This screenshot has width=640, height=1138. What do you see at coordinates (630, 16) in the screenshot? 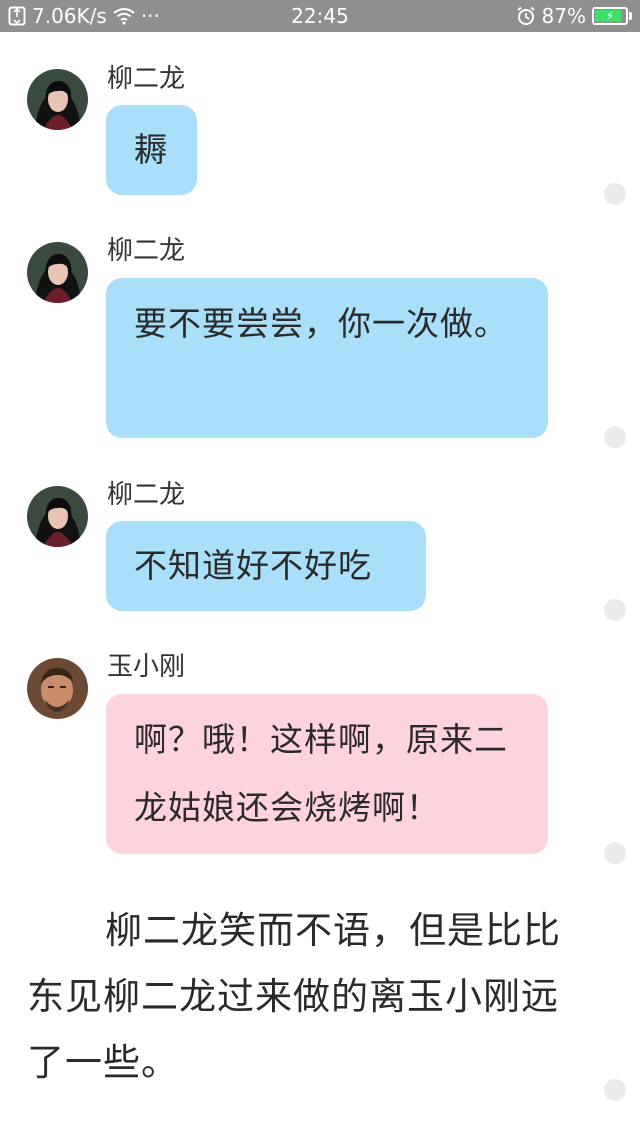
I see `battery-tip` at bounding box center [630, 16].